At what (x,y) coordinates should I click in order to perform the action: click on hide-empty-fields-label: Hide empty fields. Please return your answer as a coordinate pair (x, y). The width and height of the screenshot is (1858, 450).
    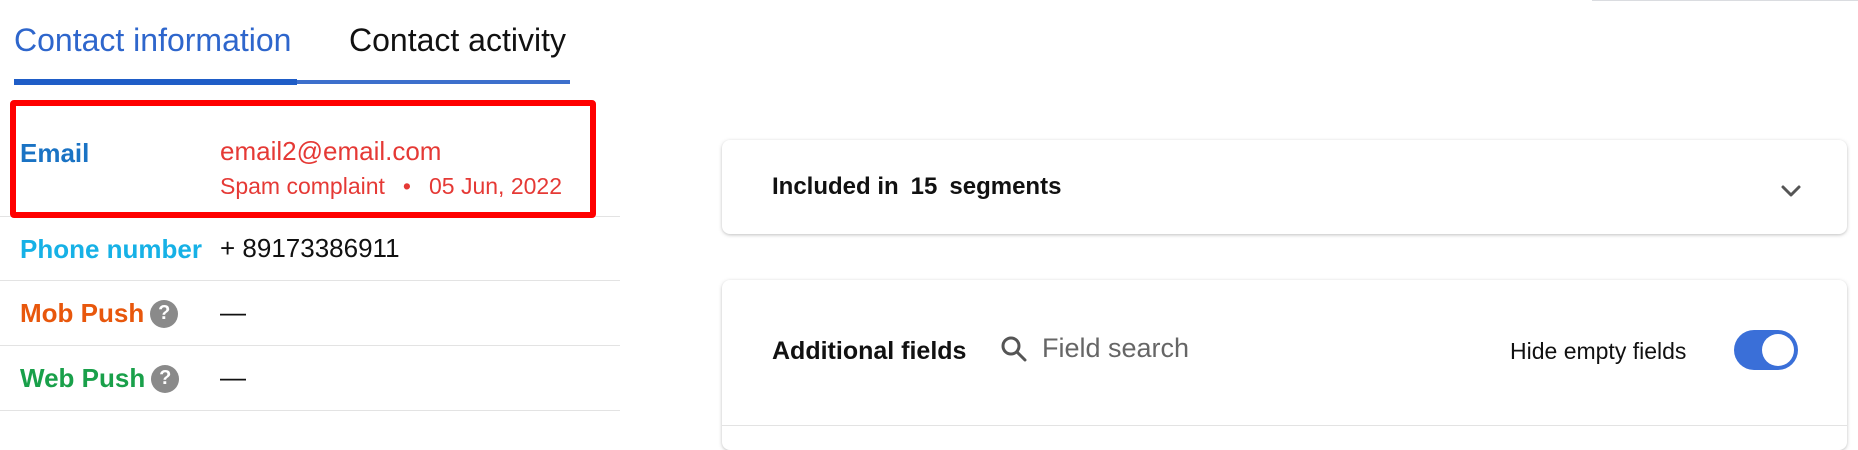
    Looking at the image, I should click on (1598, 351).